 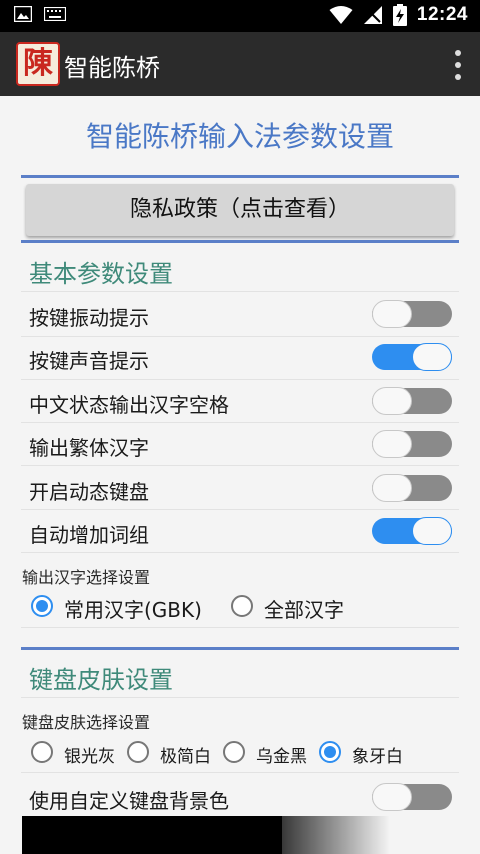 I want to click on radio-minimal-white, so click(x=138, y=752).